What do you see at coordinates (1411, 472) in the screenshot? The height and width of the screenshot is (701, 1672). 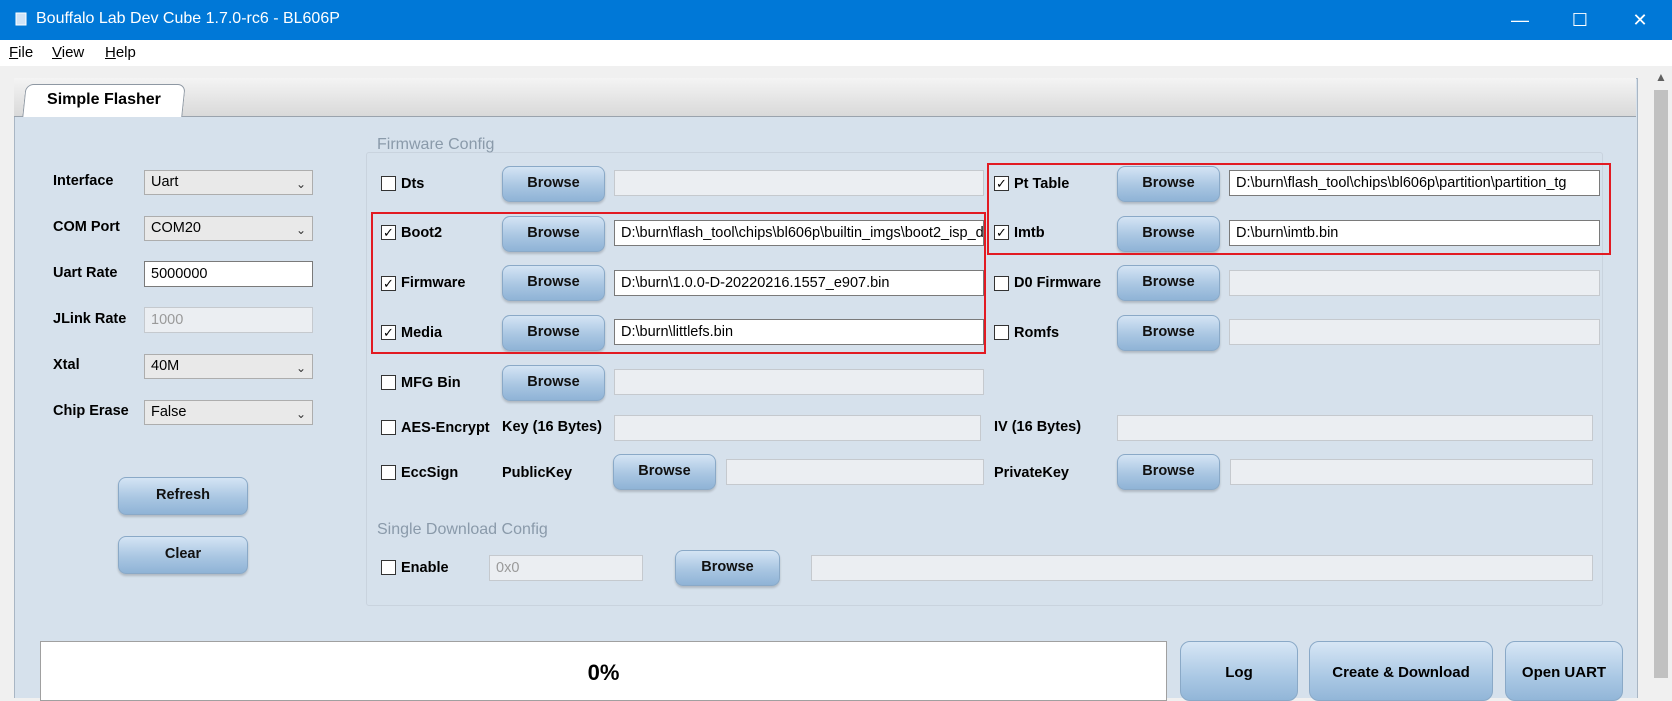 I see `private-key-field` at bounding box center [1411, 472].